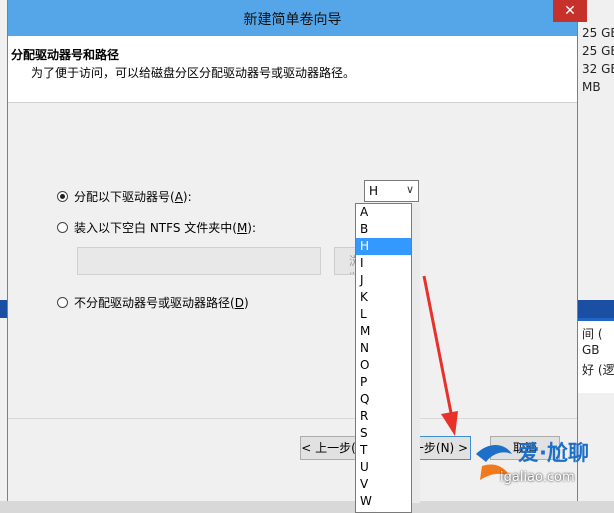  What do you see at coordinates (591, 350) in the screenshot?
I see `partition-size: GB` at bounding box center [591, 350].